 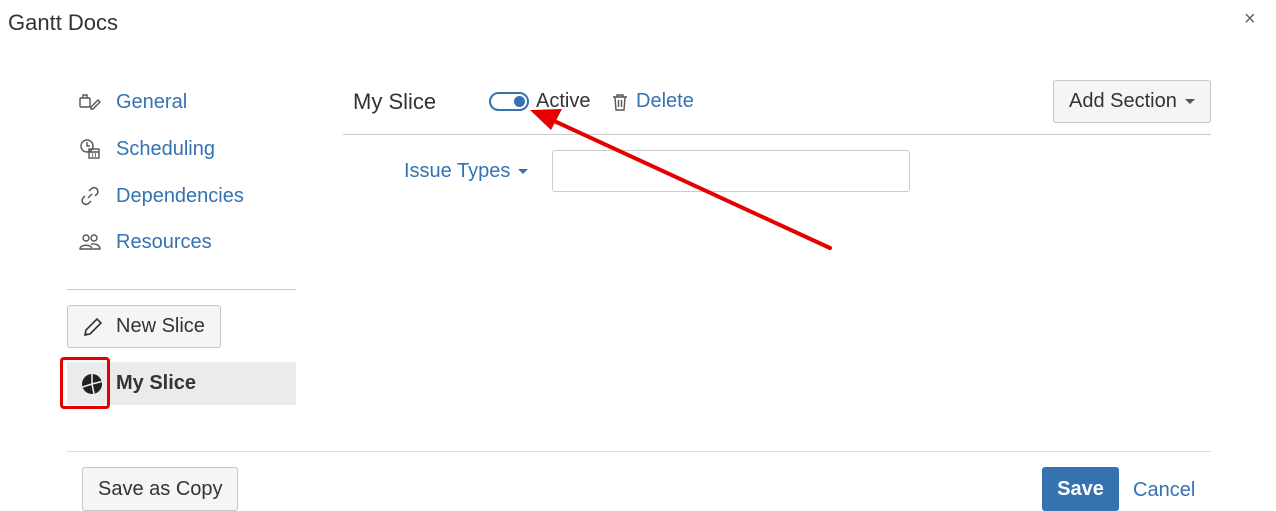 I want to click on nav-item-scheduling: Scheduling, so click(x=146, y=149).